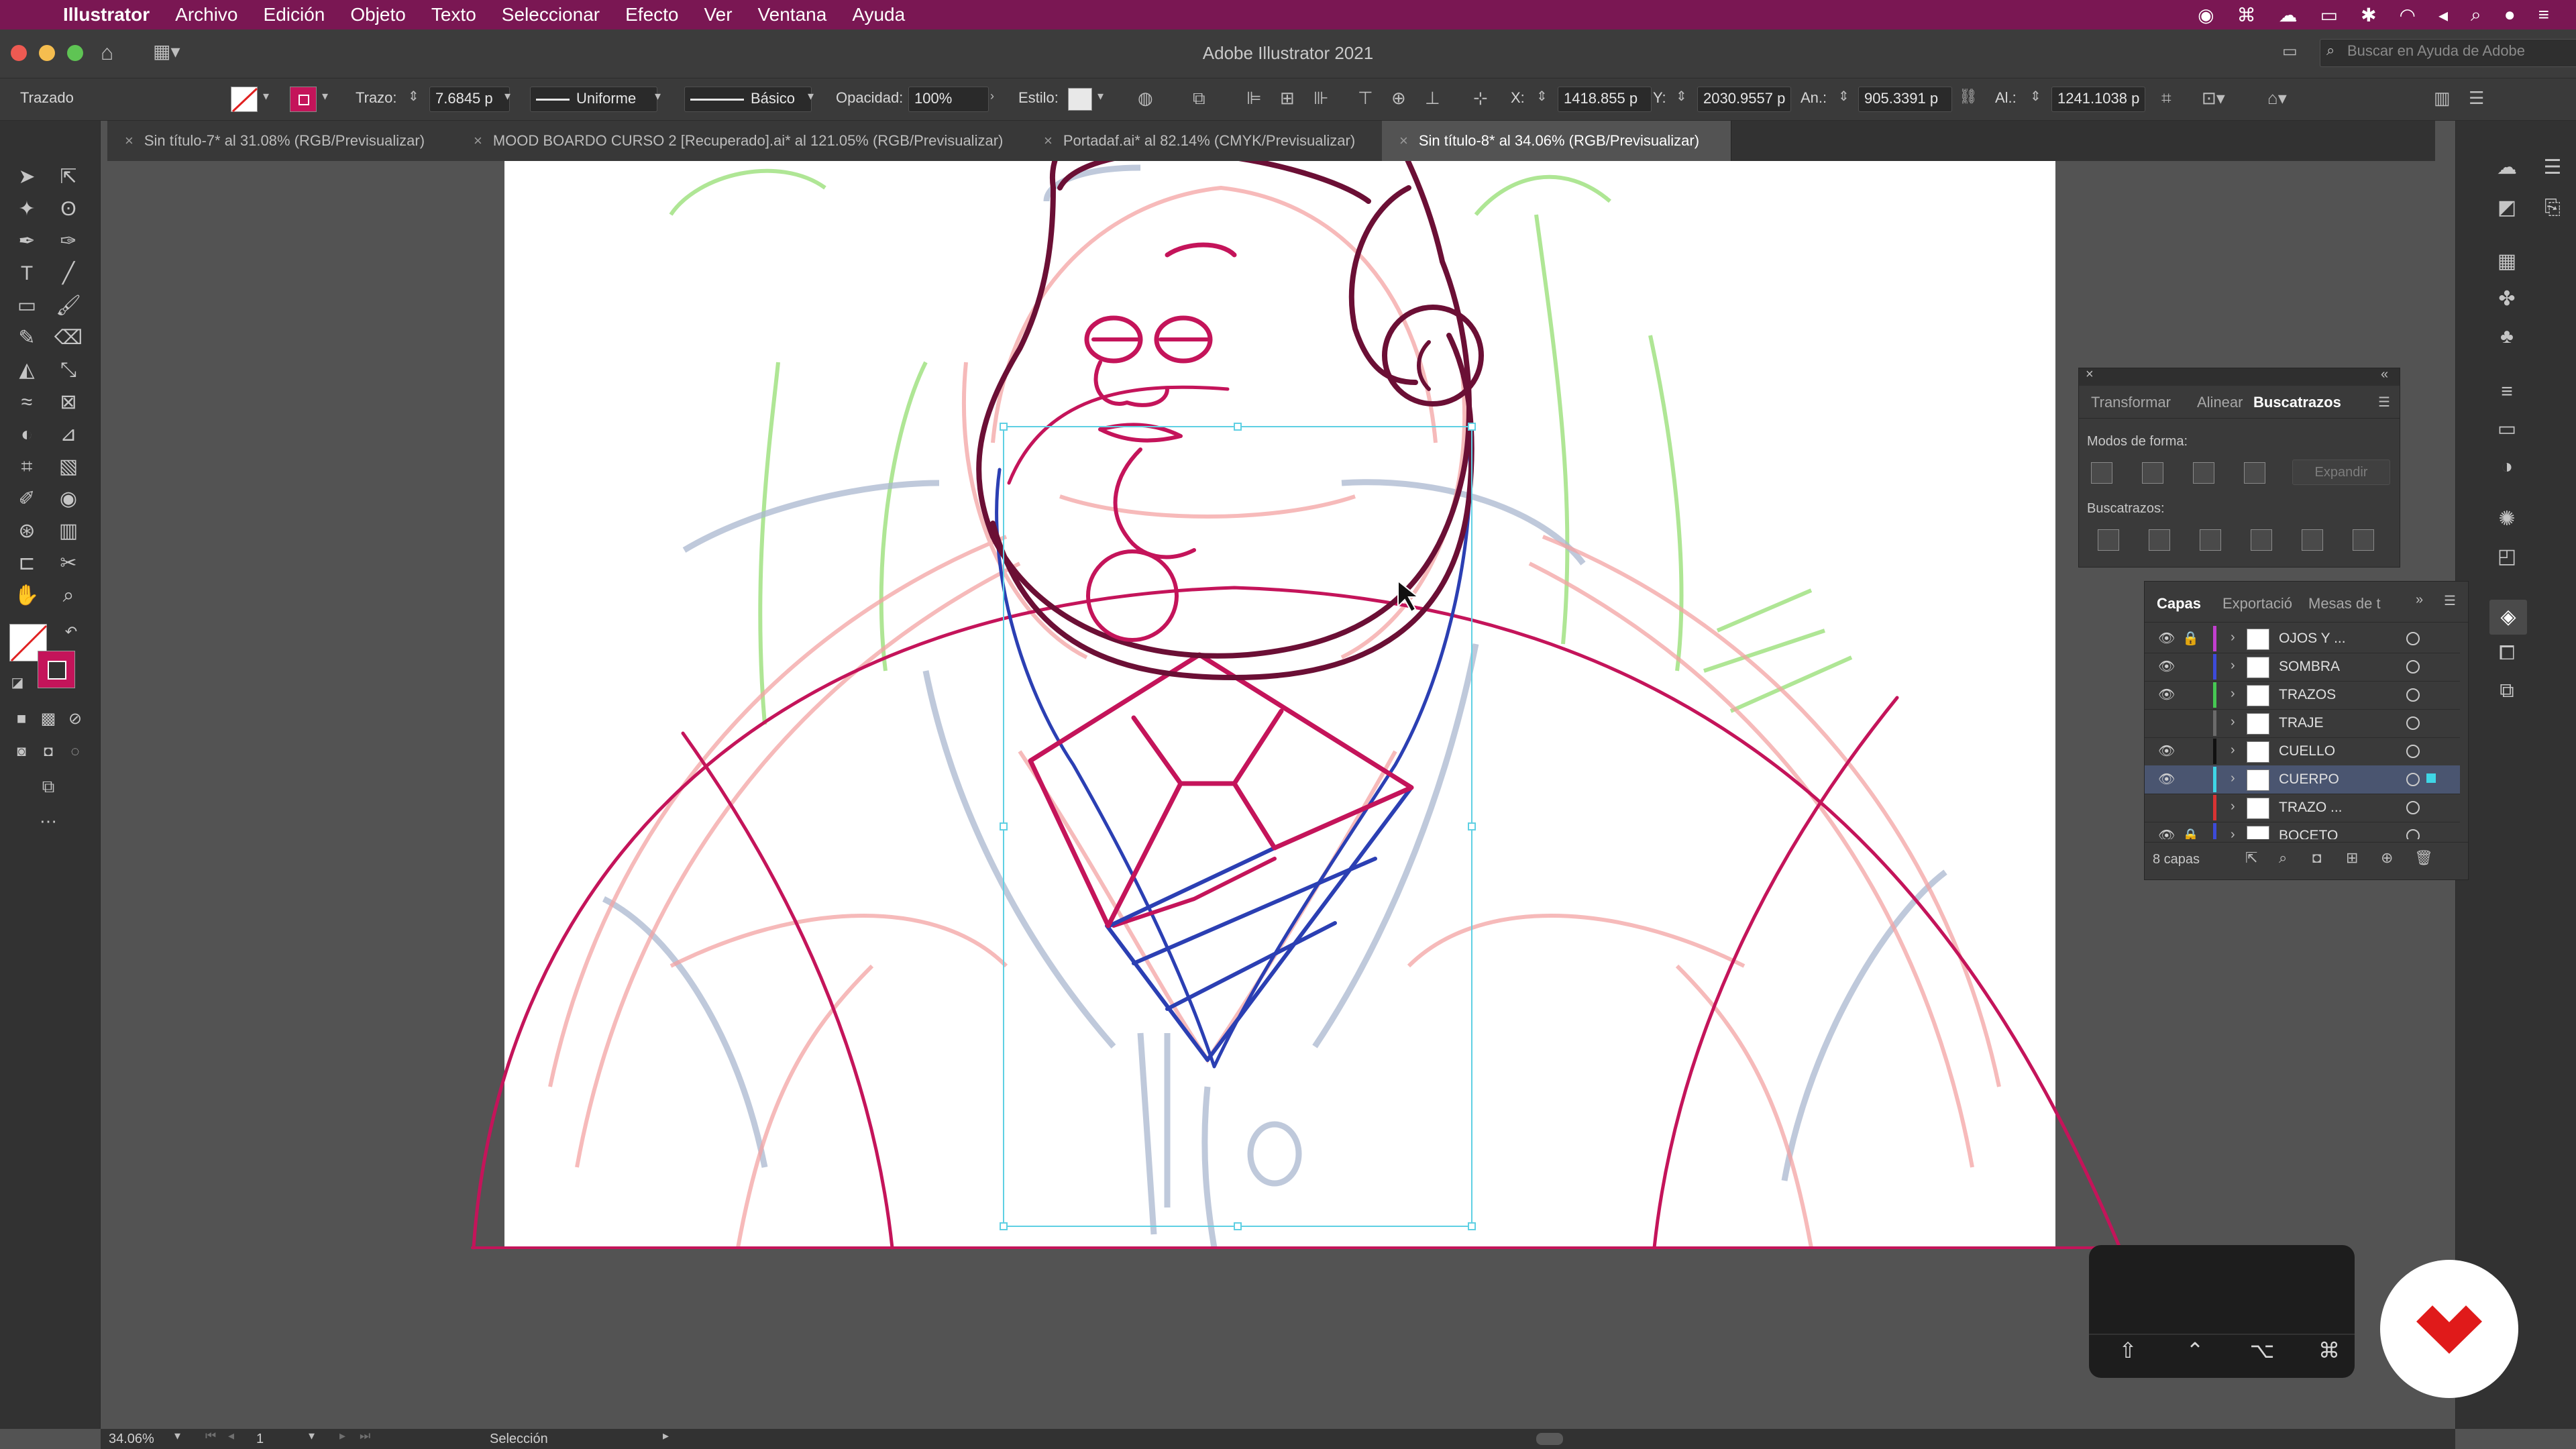 The height and width of the screenshot is (1449, 2576). Describe the element at coordinates (2283, 858) in the screenshot. I see `locate-object-icon: ⌕` at that location.